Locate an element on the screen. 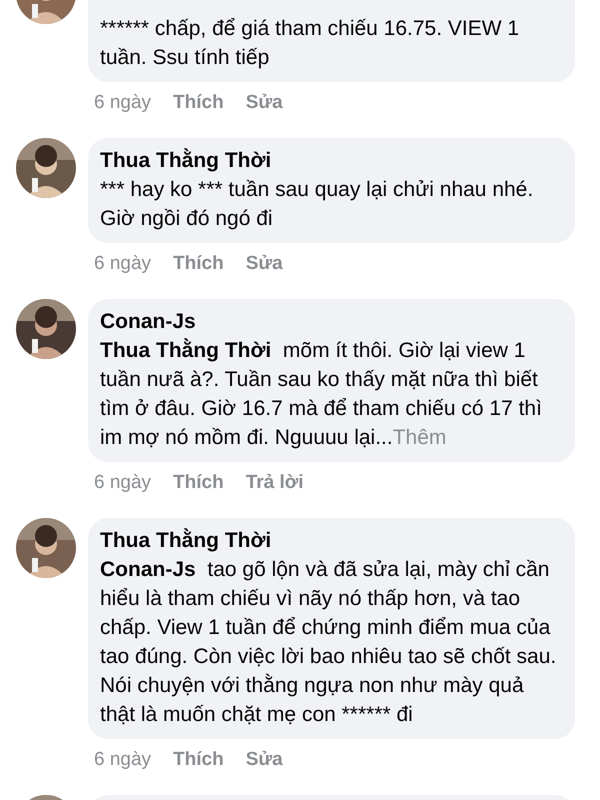 Image resolution: width=600 pixels, height=800 pixels. comment-text: ****** chấp, để giá tham chiếu 16.75. VIEW 1 tuần. Ssu tính tiếp is located at coordinates (310, 43).